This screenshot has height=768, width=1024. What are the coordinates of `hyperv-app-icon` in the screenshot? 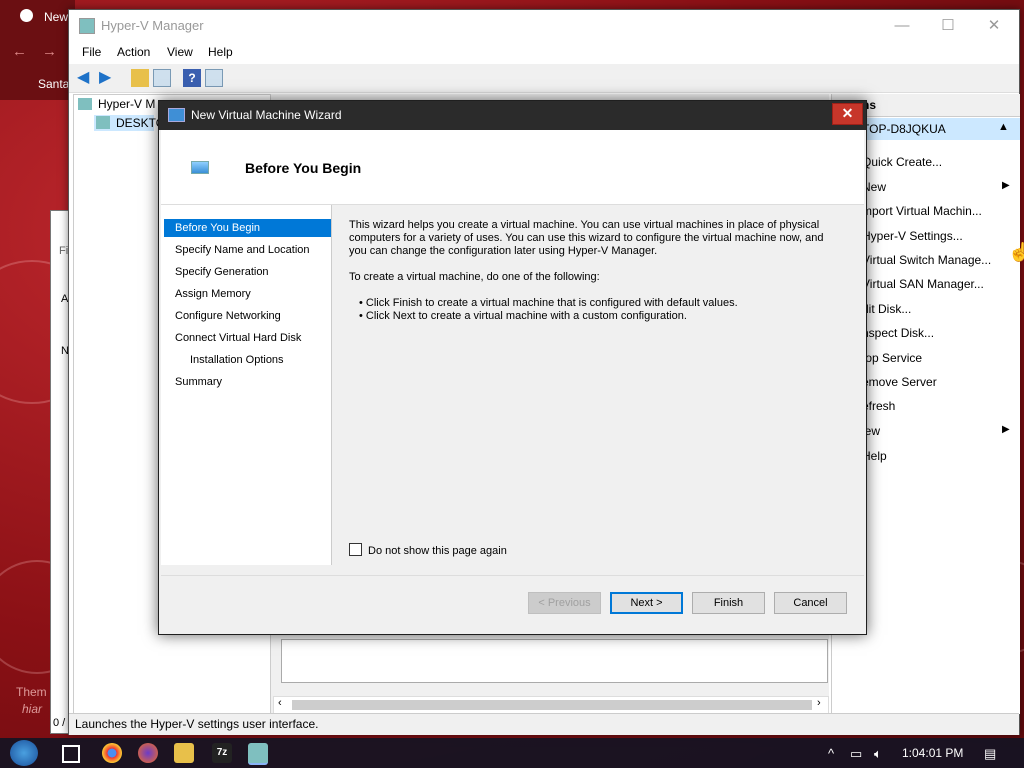 It's located at (87, 26).